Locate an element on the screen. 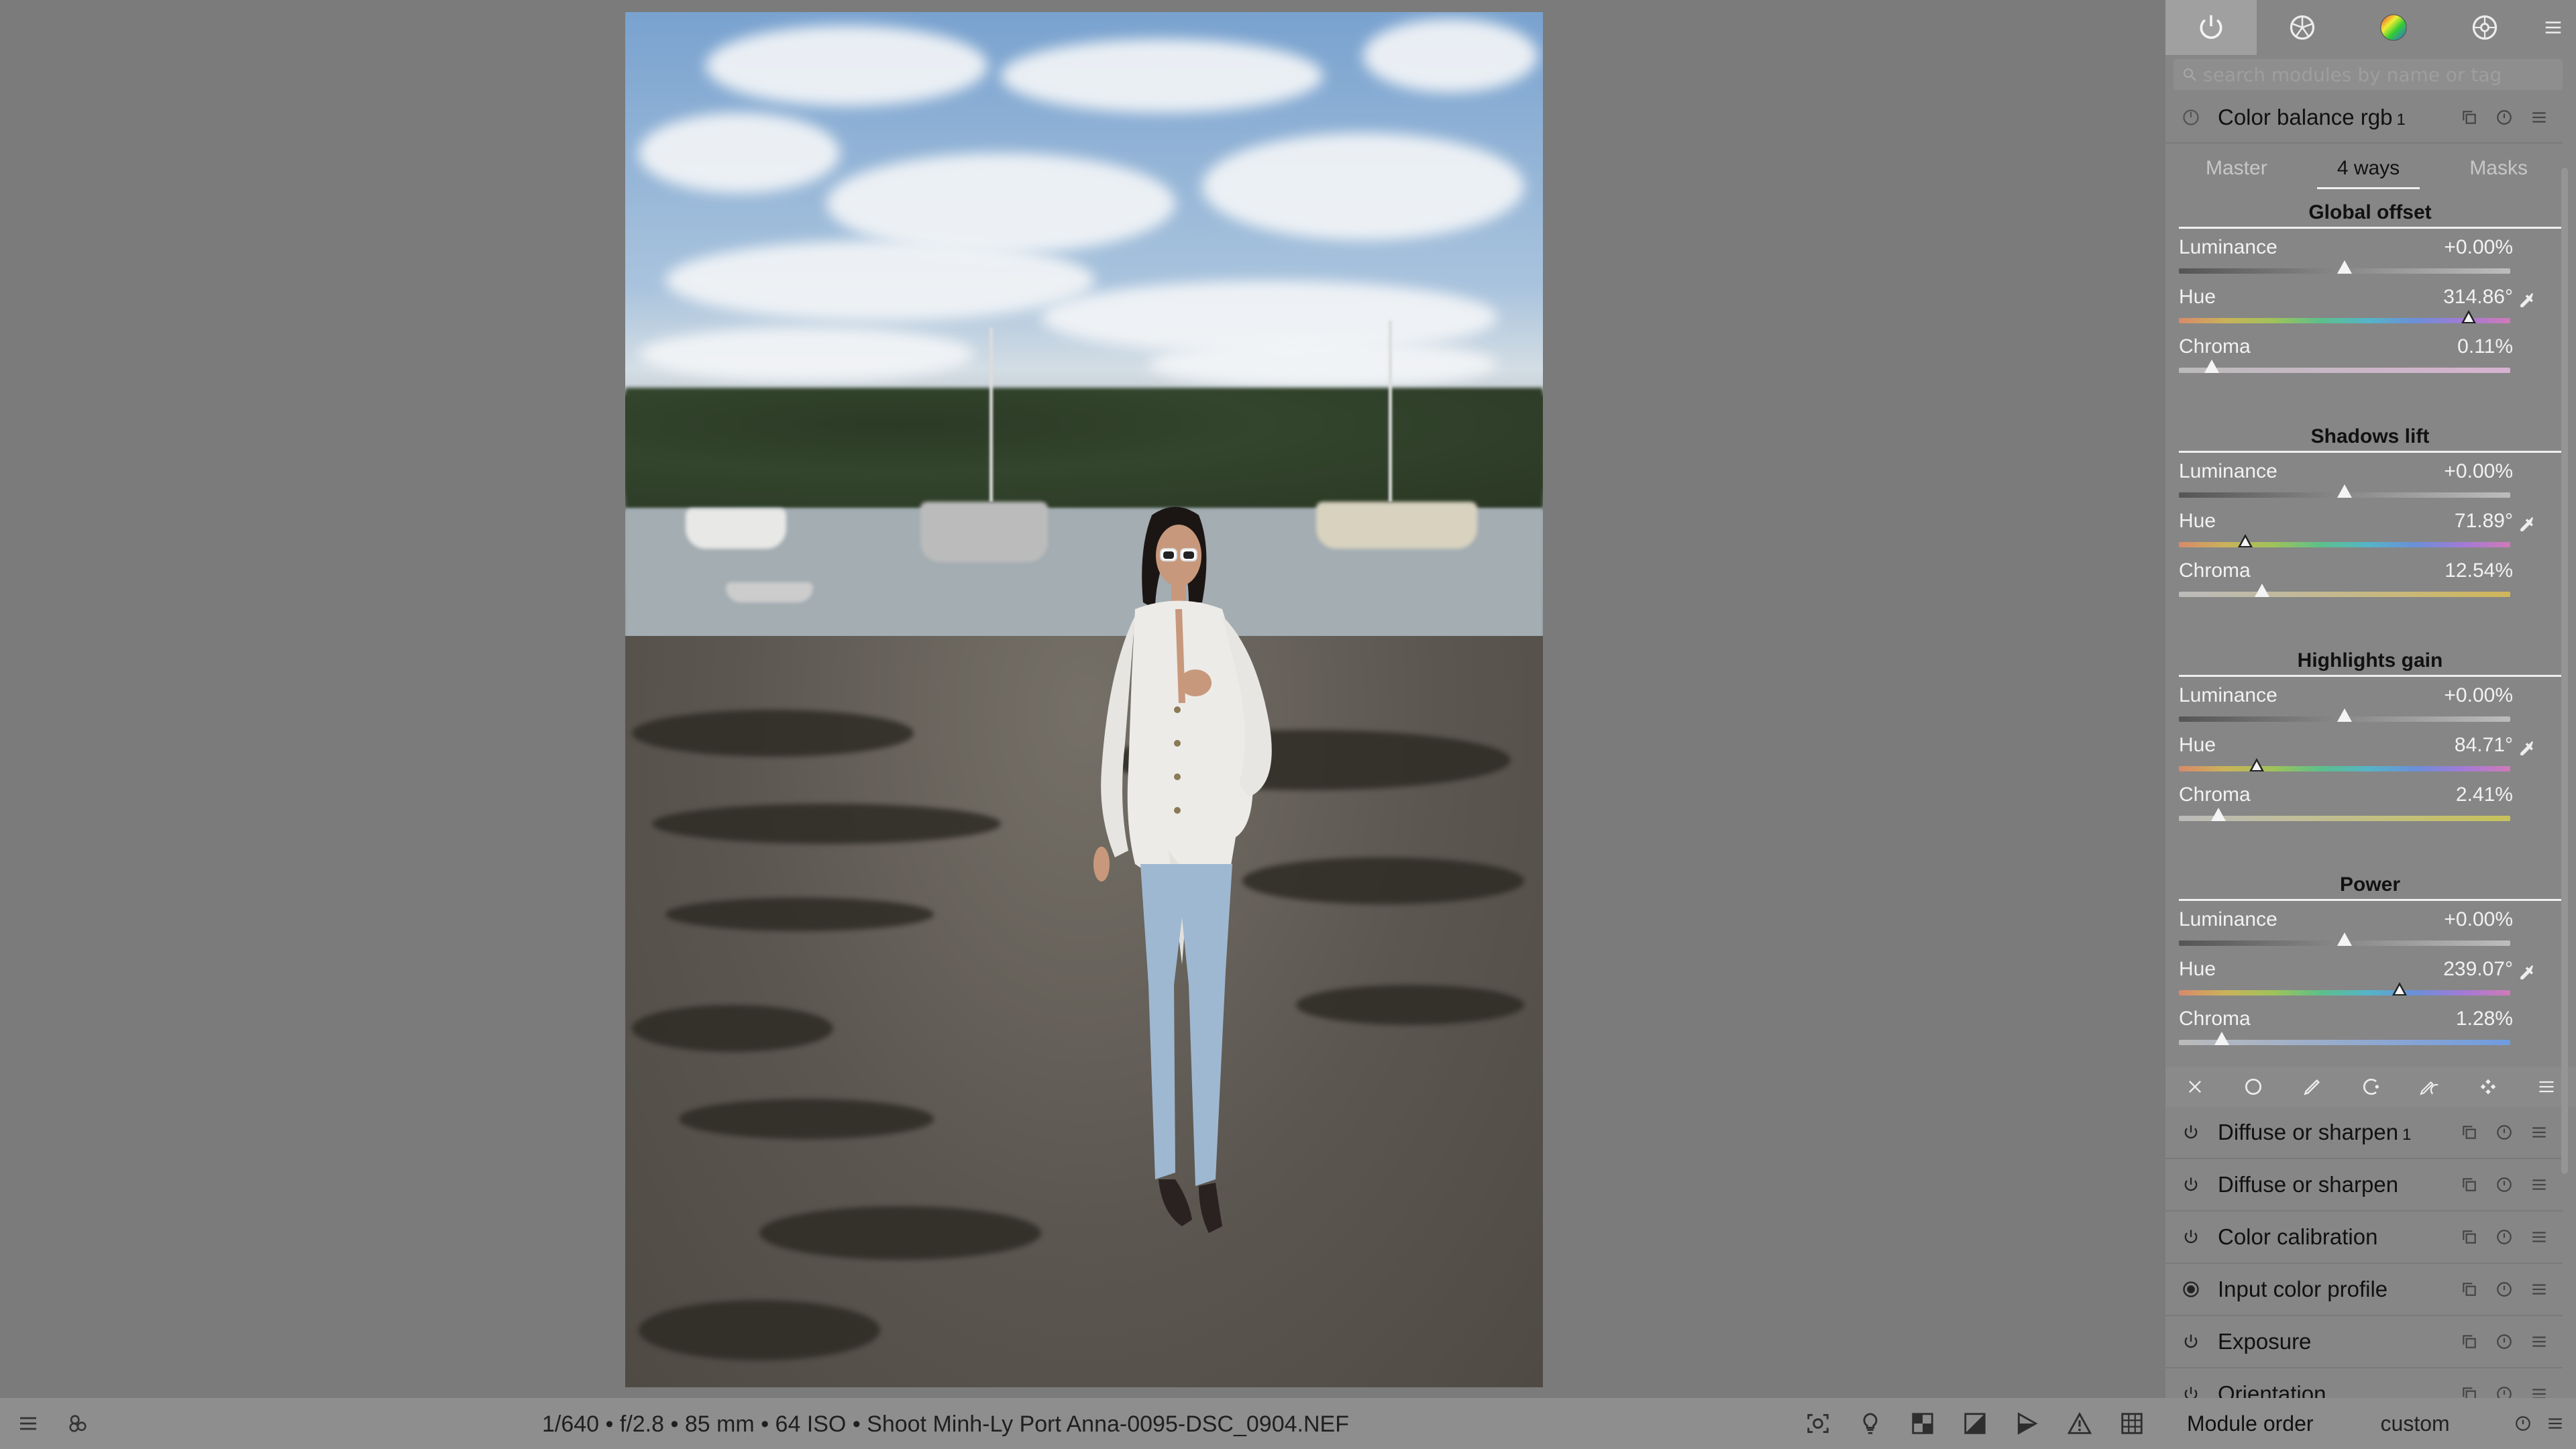  slider-hue: Hue 314.86° is located at coordinates (2346, 308).